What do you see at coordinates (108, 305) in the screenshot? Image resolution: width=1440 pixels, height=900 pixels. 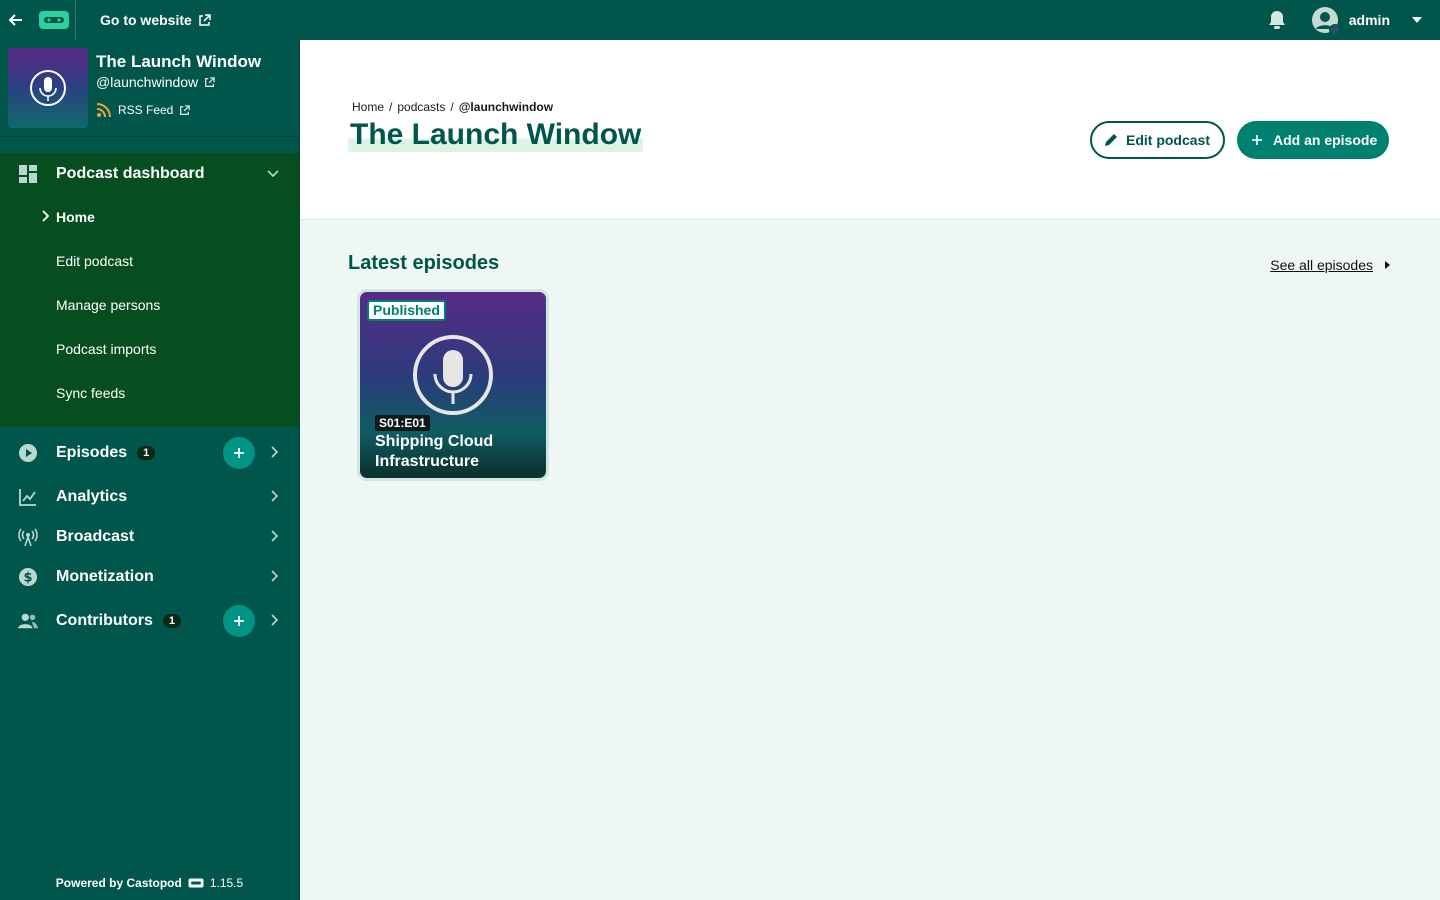 I see `sidebar-subitem-label: Manage persons` at bounding box center [108, 305].